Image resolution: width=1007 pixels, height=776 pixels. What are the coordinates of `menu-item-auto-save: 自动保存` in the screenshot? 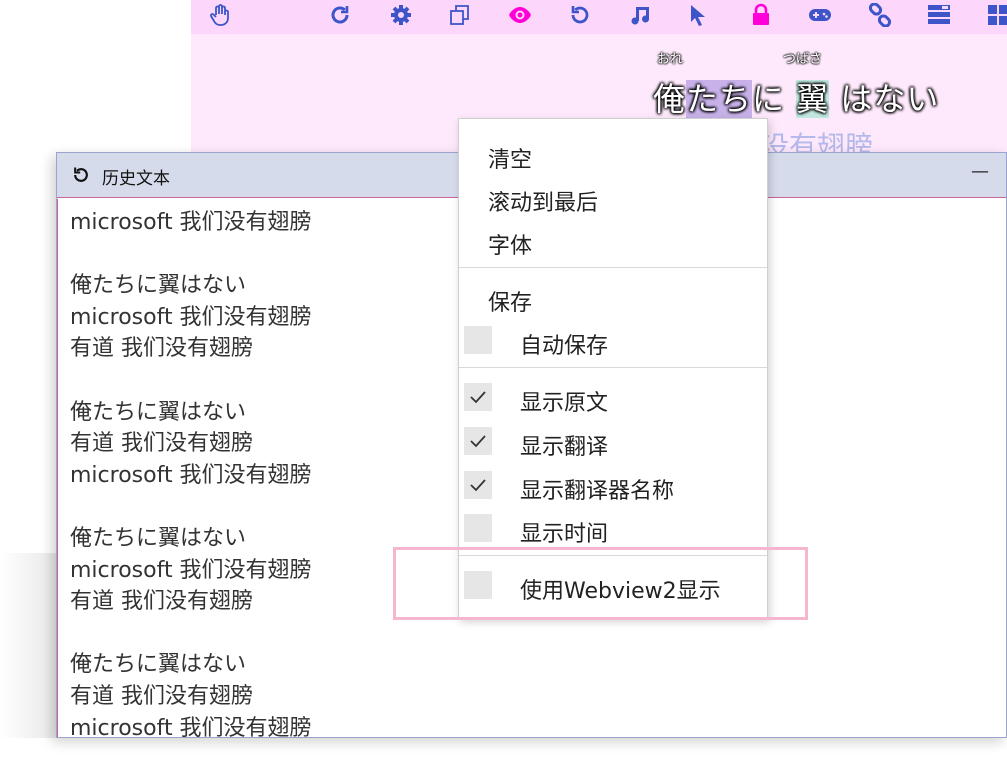 It's located at (613, 341).